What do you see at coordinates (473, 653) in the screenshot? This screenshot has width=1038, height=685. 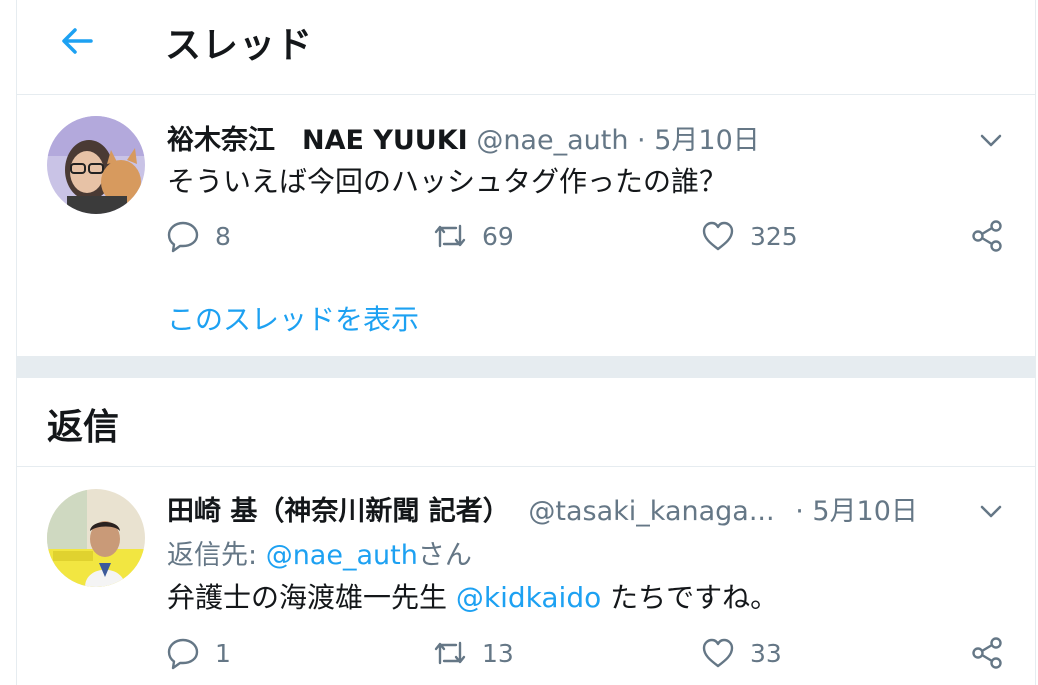 I see `retweet-button: 13` at bounding box center [473, 653].